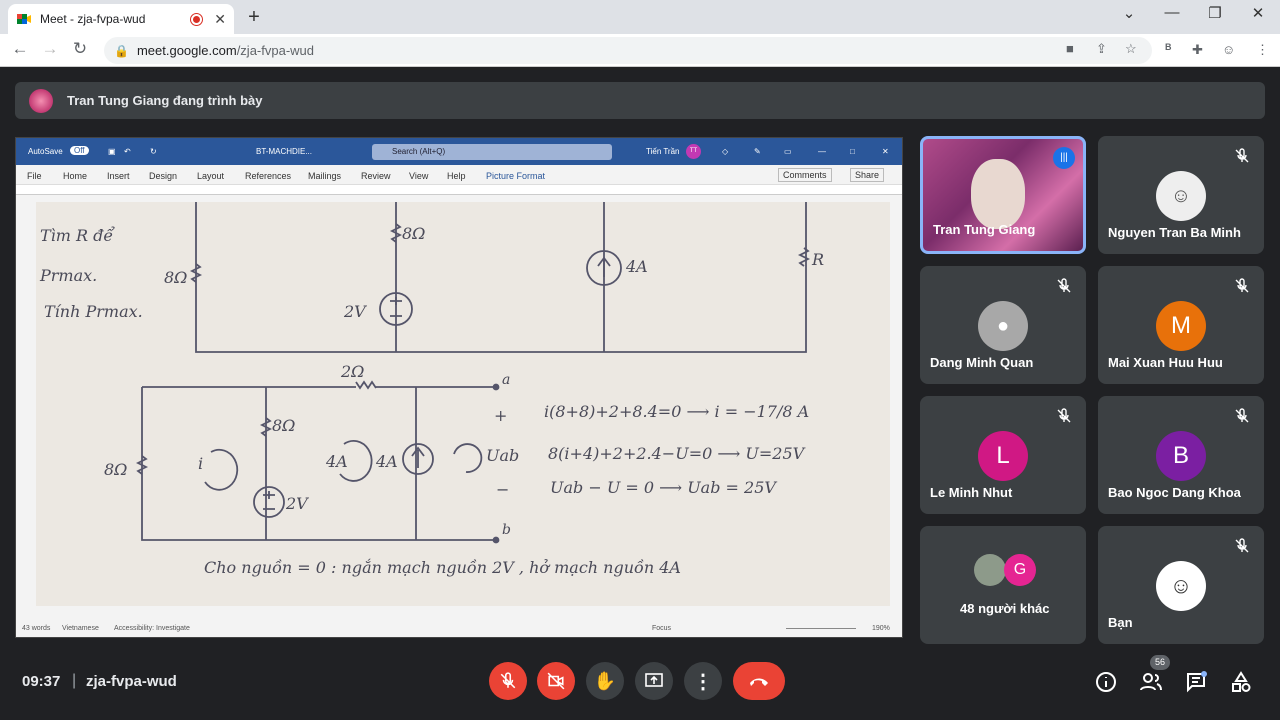  What do you see at coordinates (1197, 50) in the screenshot?
I see `extensions-puzzle-icon: ✚` at bounding box center [1197, 50].